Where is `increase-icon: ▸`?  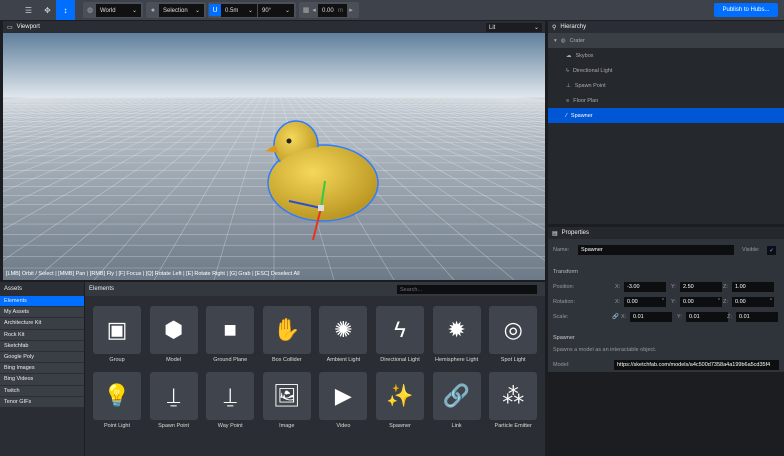
increase-icon: ▸ is located at coordinates (351, 10).